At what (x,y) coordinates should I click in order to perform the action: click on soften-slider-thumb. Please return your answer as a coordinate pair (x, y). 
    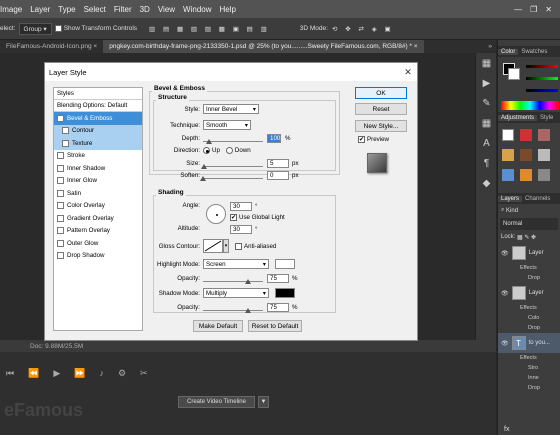
    Looking at the image, I should click on (203, 178).